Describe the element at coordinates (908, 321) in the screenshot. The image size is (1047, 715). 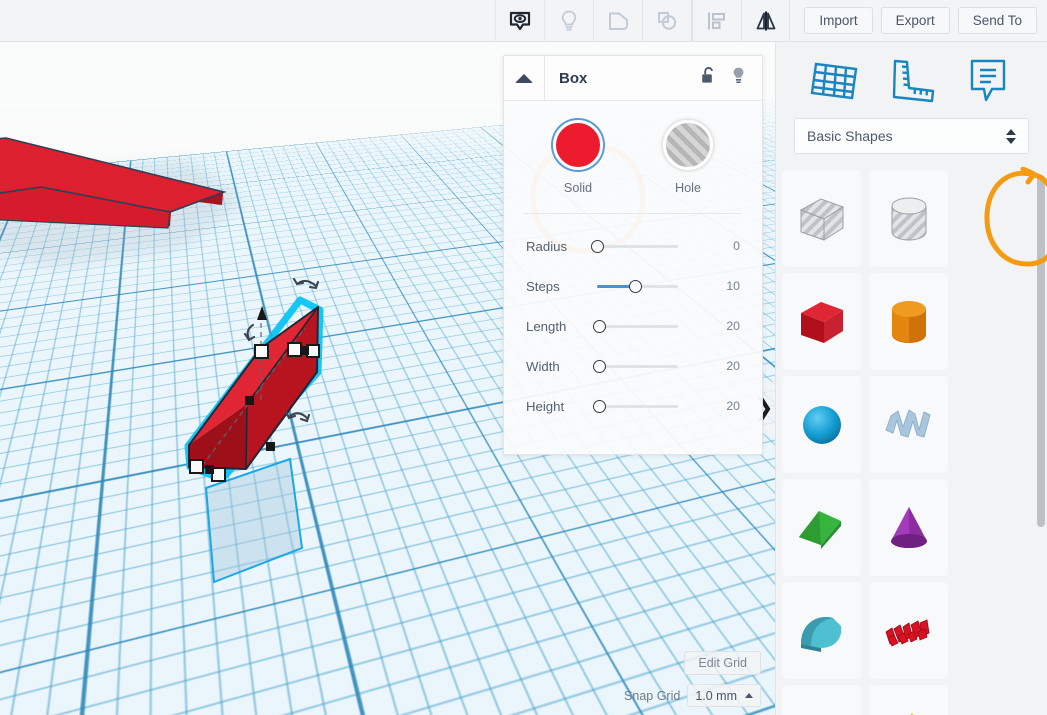
I see `shape-cylinder` at that location.